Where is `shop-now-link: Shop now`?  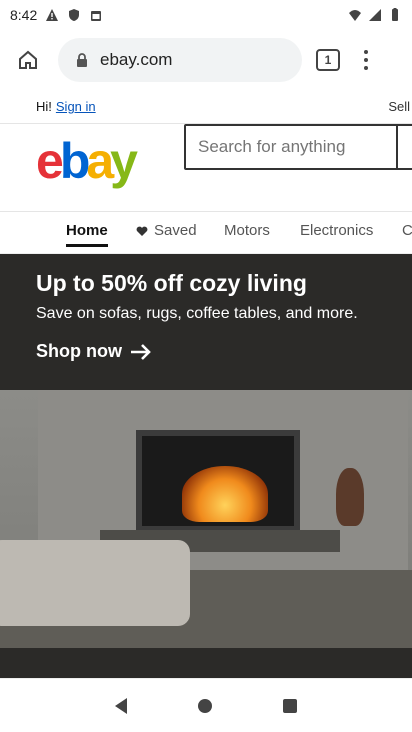
shop-now-link: Shop now is located at coordinates (197, 351).